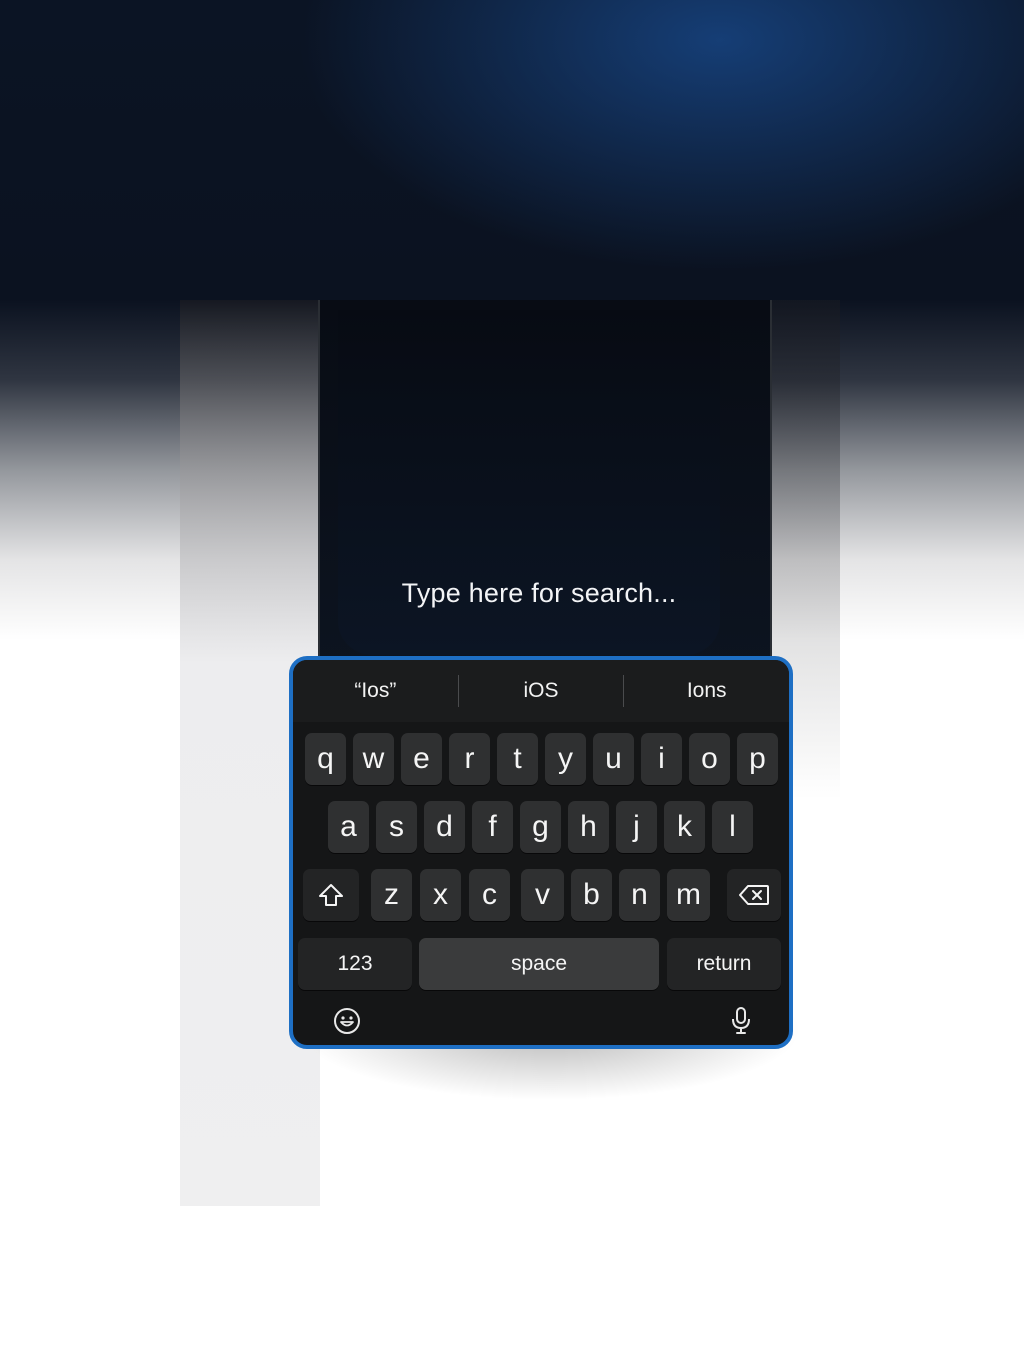 This screenshot has width=1024, height=1366. What do you see at coordinates (469, 759) in the screenshot?
I see `key-r: r` at bounding box center [469, 759].